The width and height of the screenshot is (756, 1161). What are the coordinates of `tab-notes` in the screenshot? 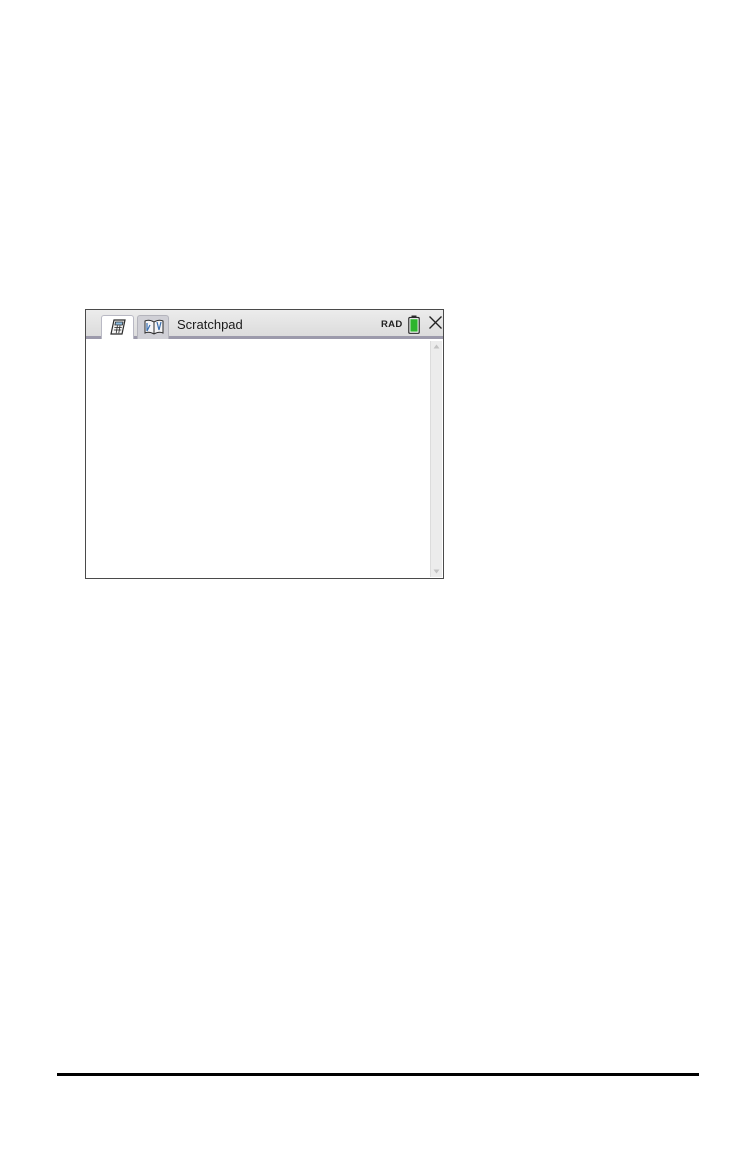 It's located at (153, 327).